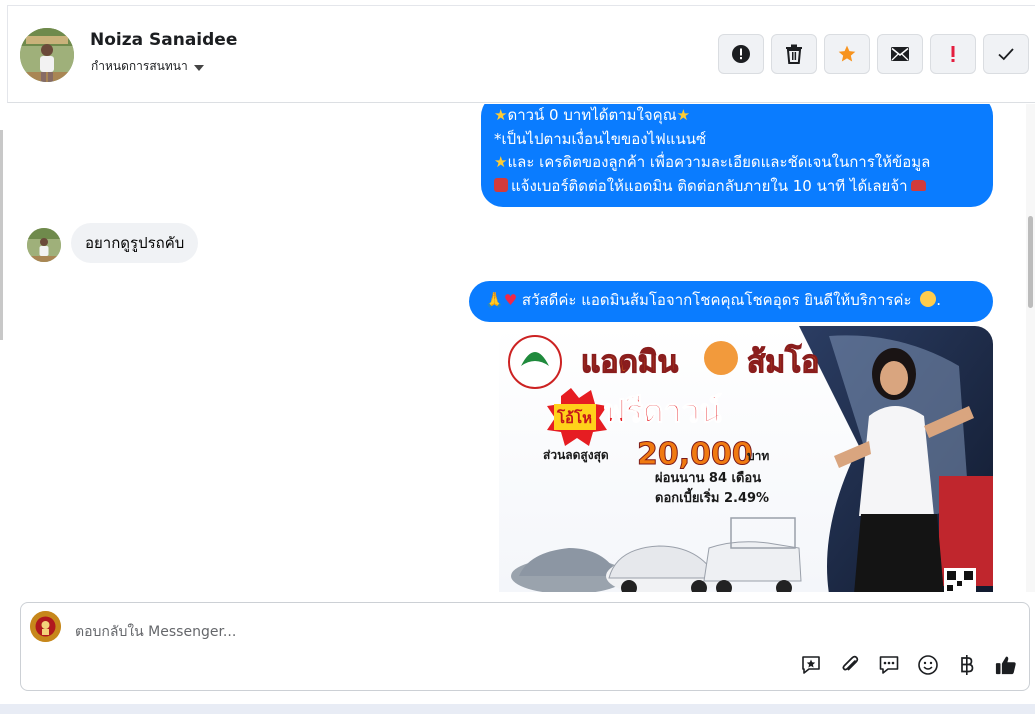 Image resolution: width=1035 pixels, height=714 pixels. I want to click on mark-spam-button, so click(741, 54).